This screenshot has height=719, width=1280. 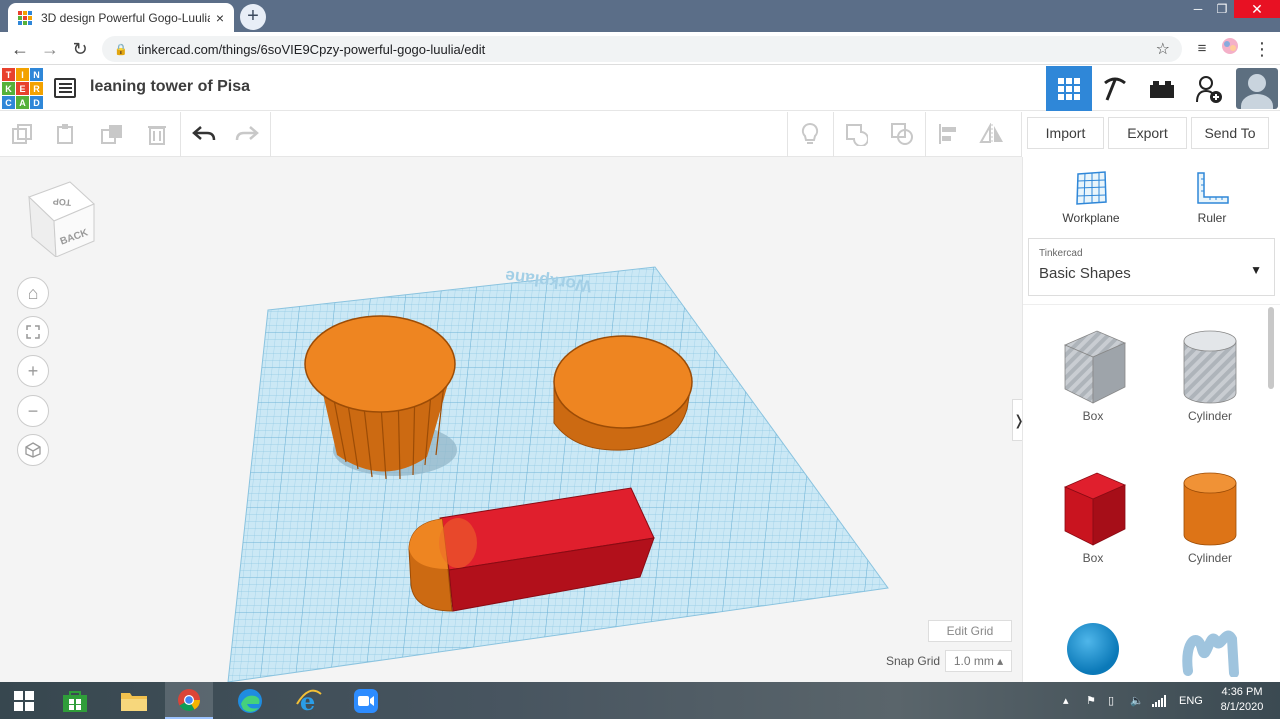 What do you see at coordinates (50, 49) in the screenshot?
I see `forward-arrow-icon: →` at bounding box center [50, 49].